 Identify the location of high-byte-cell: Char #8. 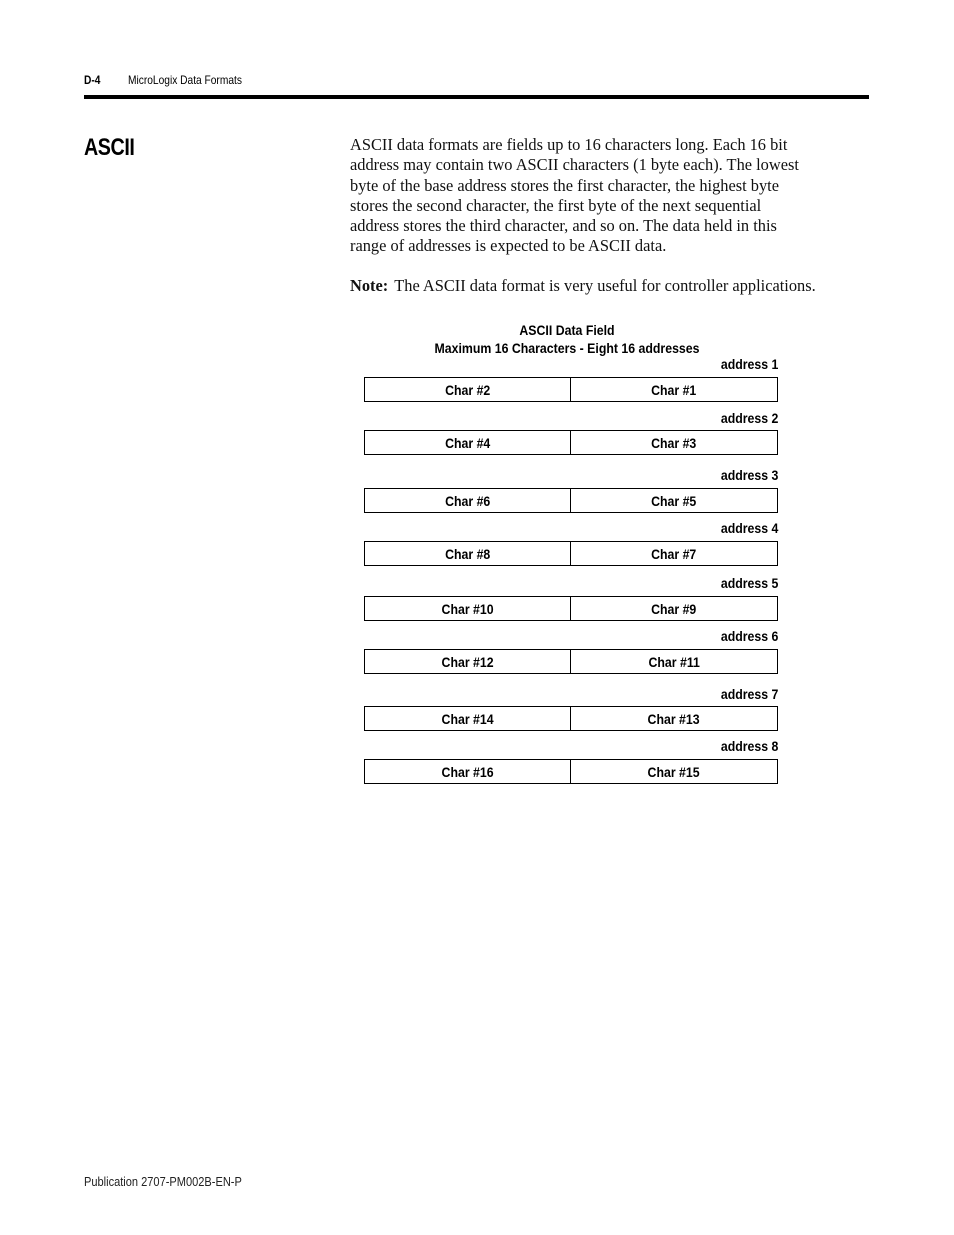
(468, 553).